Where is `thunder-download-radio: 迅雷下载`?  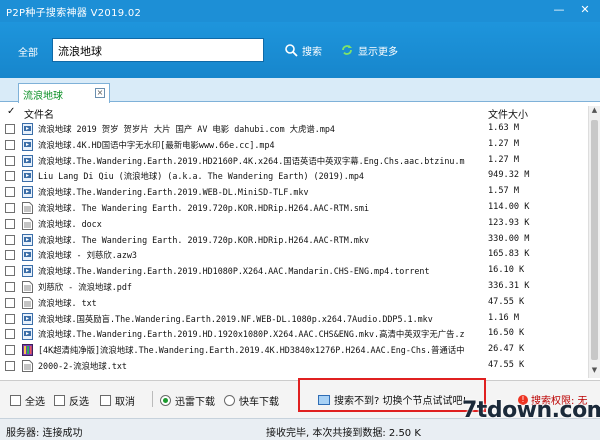 thunder-download-radio: 迅雷下载 is located at coordinates (187, 400).